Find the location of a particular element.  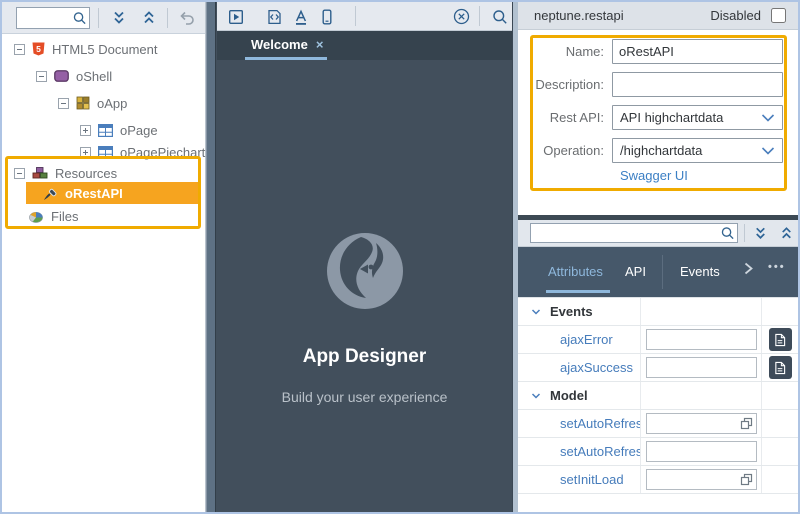

theme-button is located at coordinates (300, 16).